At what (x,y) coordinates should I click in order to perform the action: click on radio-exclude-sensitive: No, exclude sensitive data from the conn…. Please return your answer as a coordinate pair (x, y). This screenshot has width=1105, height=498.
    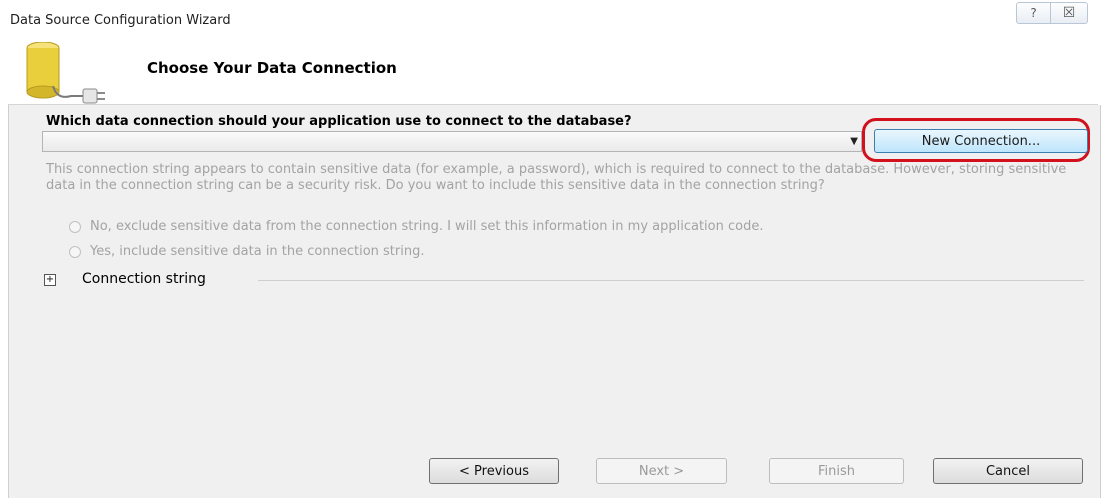
    Looking at the image, I should click on (416, 226).